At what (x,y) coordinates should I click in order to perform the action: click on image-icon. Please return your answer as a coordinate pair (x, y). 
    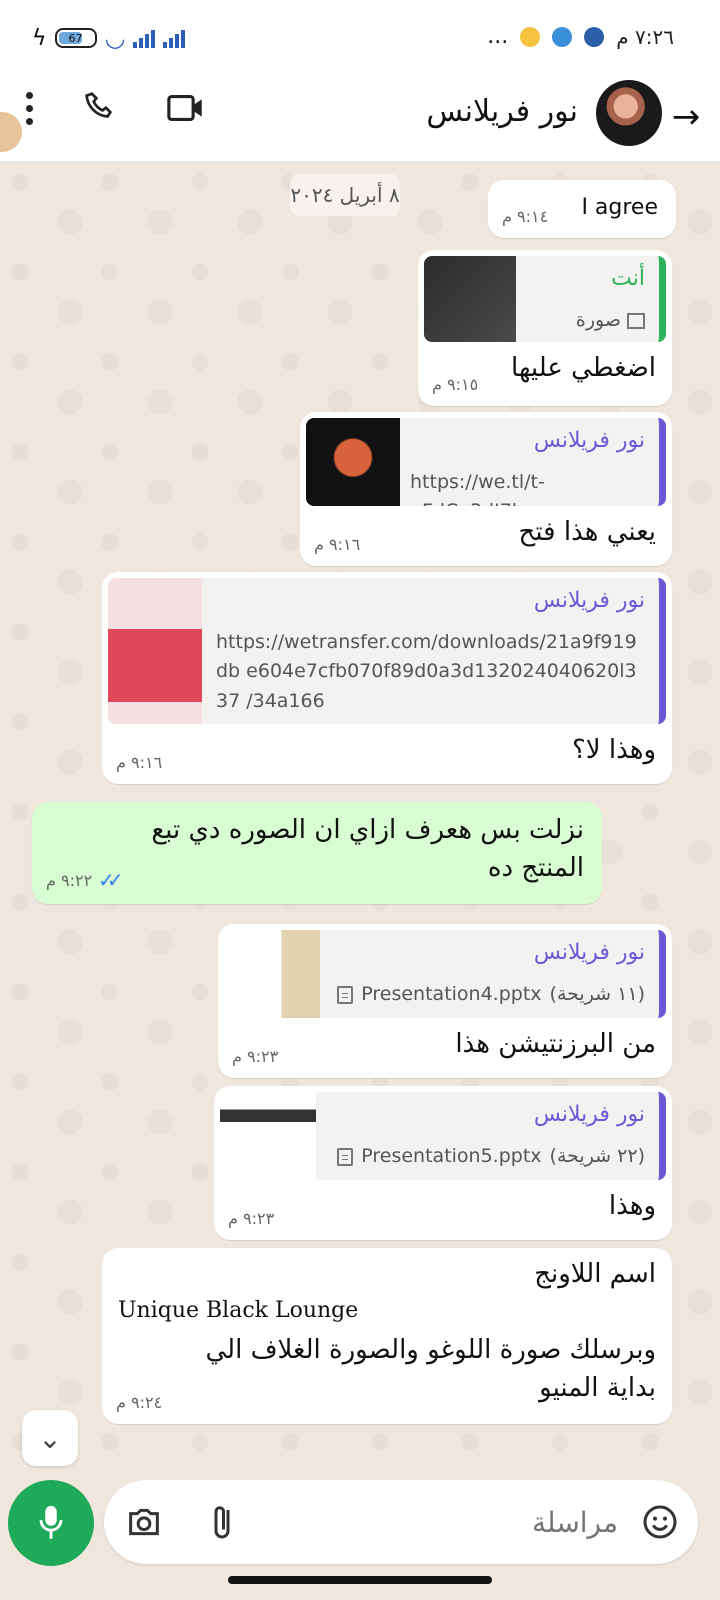
    Looking at the image, I should click on (636, 320).